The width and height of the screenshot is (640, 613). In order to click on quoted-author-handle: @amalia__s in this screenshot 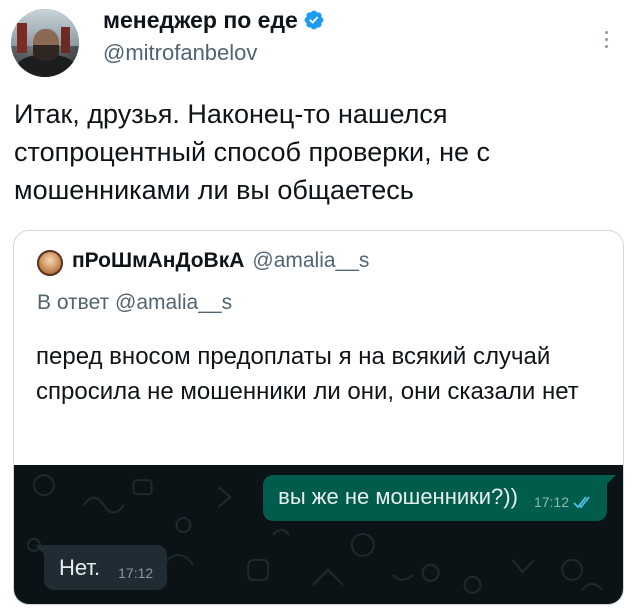, I will do `click(310, 261)`.